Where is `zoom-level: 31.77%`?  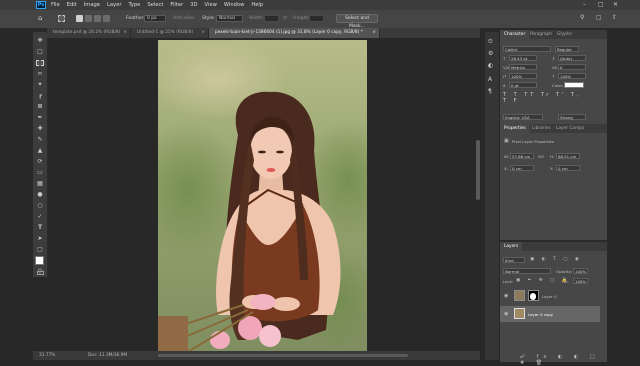
zoom-level: 31.77% is located at coordinates (47, 355).